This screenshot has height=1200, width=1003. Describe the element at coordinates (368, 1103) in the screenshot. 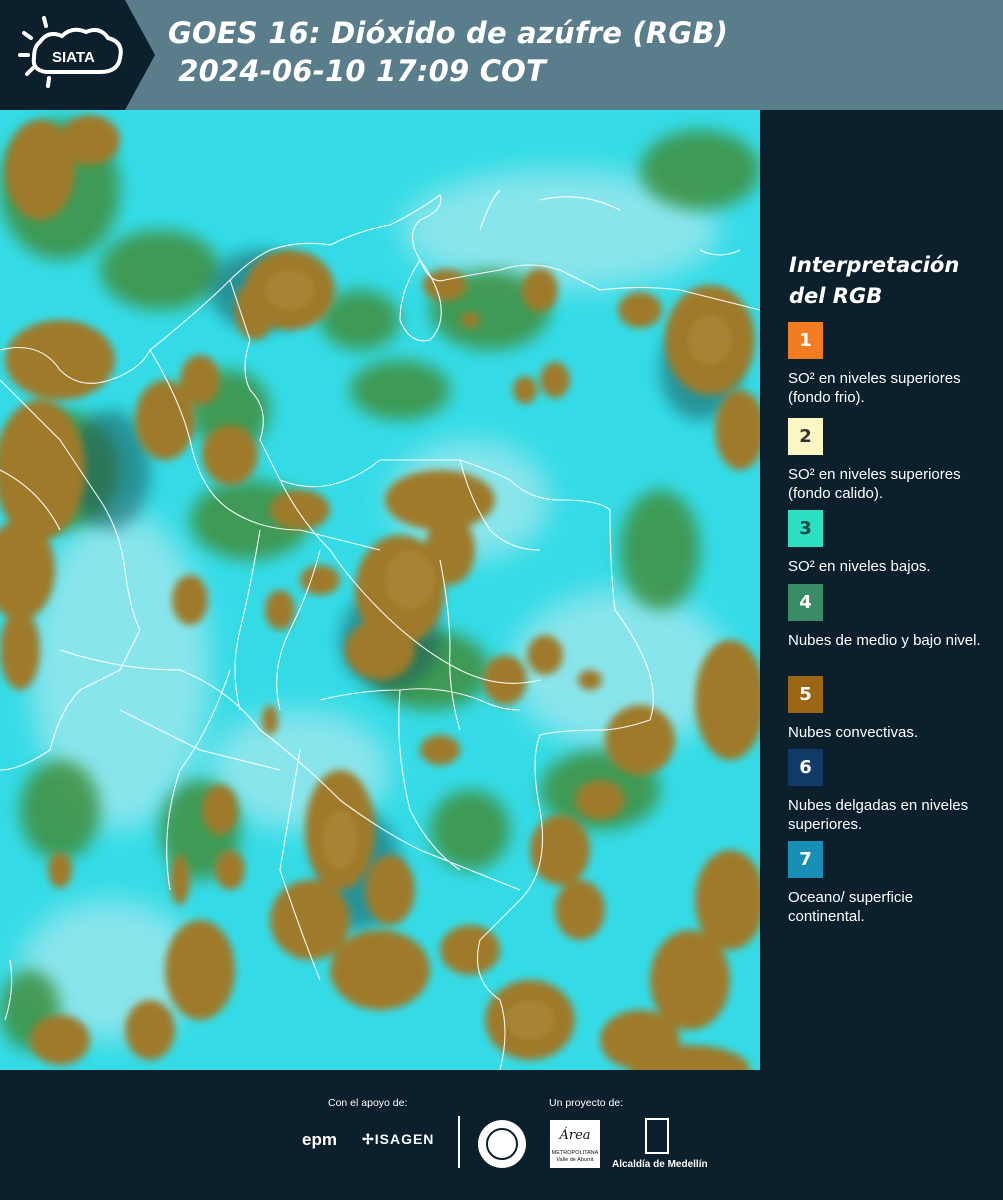

I see `support-label: Con el apoyo de:` at that location.